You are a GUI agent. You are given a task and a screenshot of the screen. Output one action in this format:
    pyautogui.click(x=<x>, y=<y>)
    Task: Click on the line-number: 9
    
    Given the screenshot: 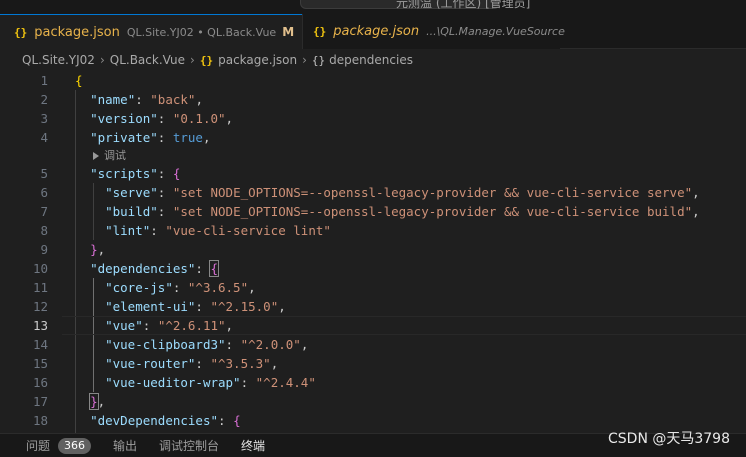 What is the action you would take?
    pyautogui.click(x=44, y=249)
    